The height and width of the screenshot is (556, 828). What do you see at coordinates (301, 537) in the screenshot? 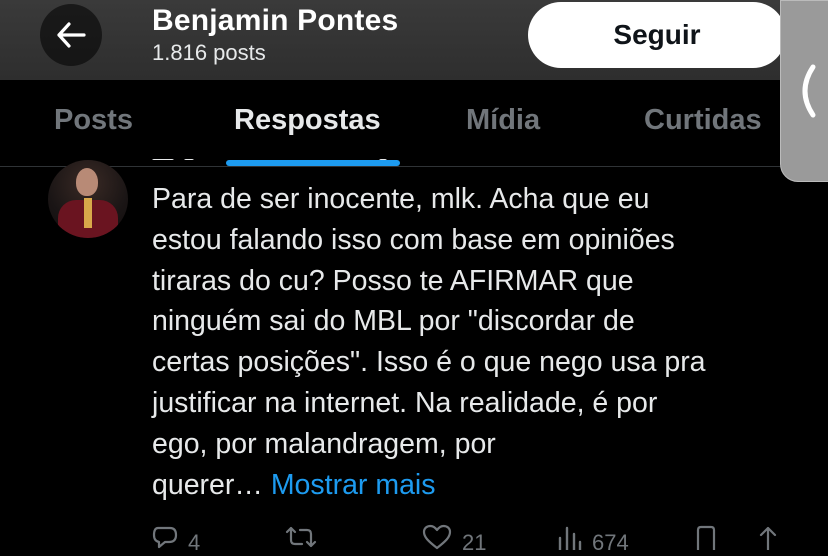
I see `repost-icon` at bounding box center [301, 537].